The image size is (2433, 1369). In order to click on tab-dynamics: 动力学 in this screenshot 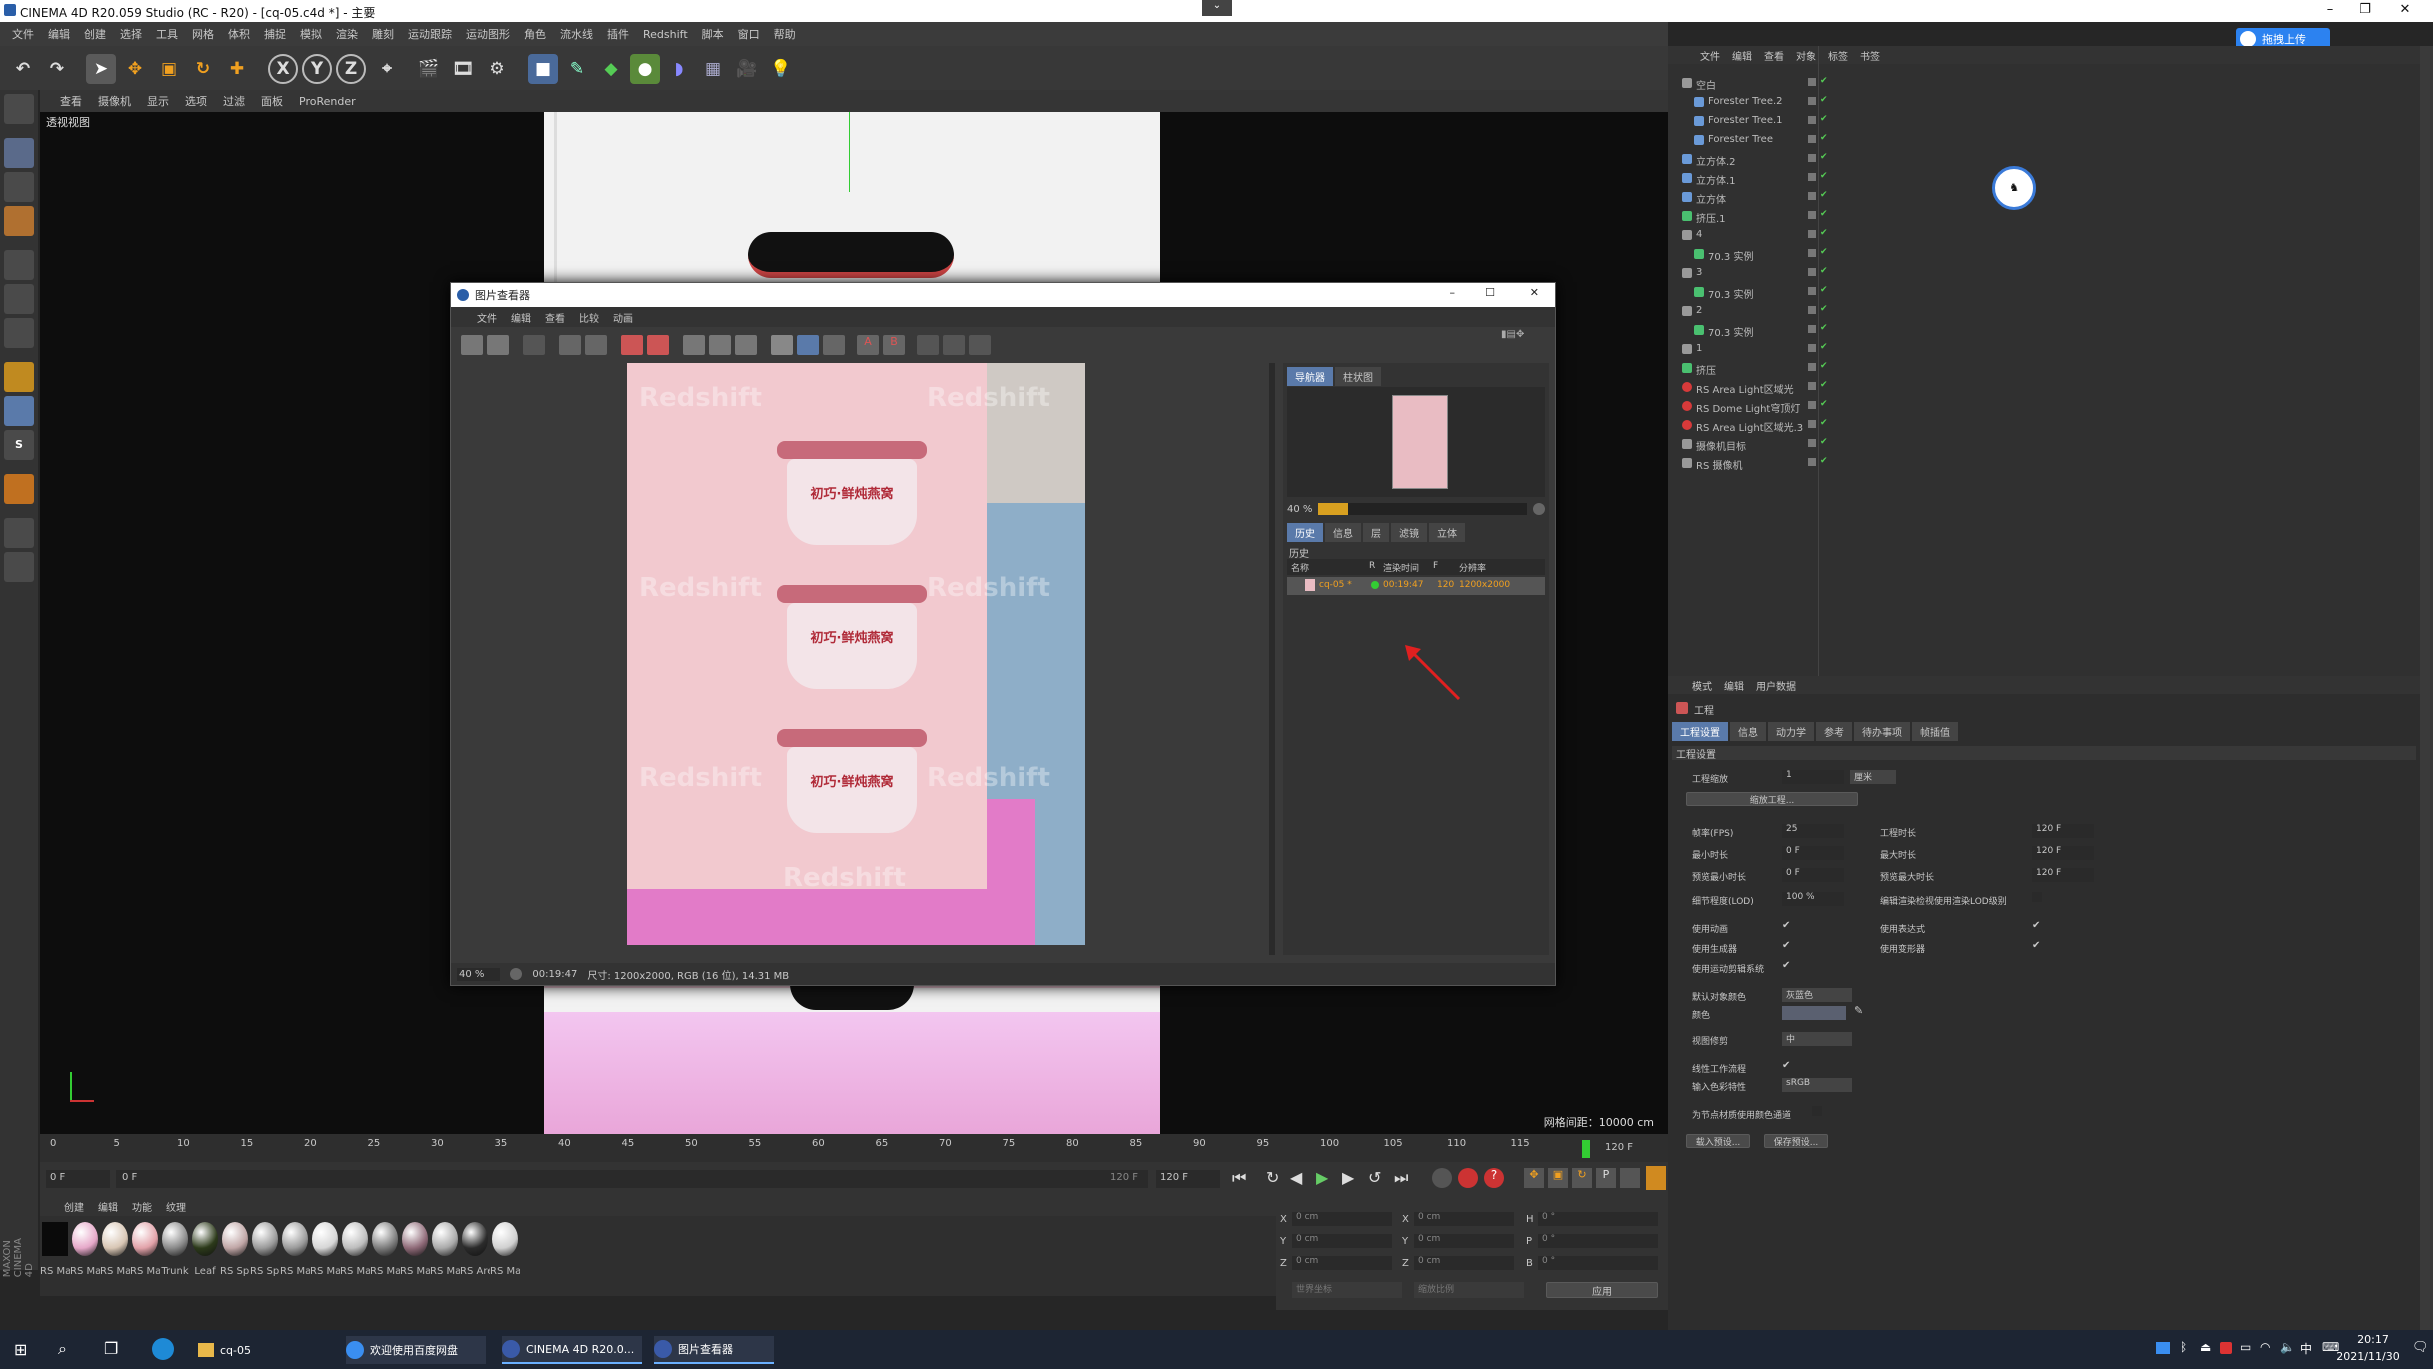, I will do `click(1791, 731)`.